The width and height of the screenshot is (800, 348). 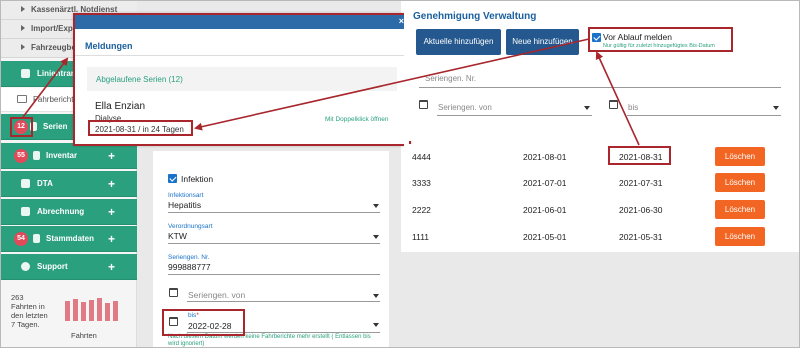 What do you see at coordinates (600, 299) in the screenshot?
I see `right-panel-background` at bounding box center [600, 299].